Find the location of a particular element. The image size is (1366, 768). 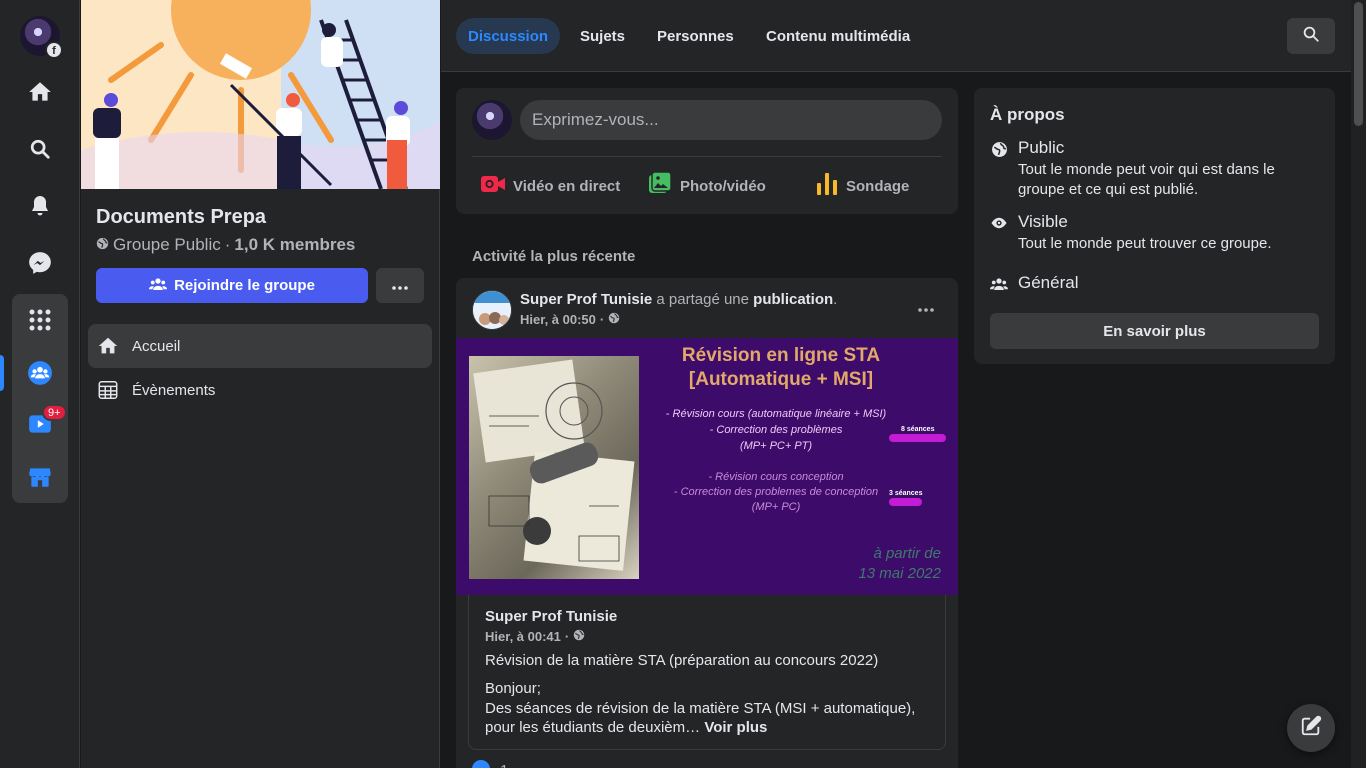

more-dots-icon is located at coordinates (400, 286).